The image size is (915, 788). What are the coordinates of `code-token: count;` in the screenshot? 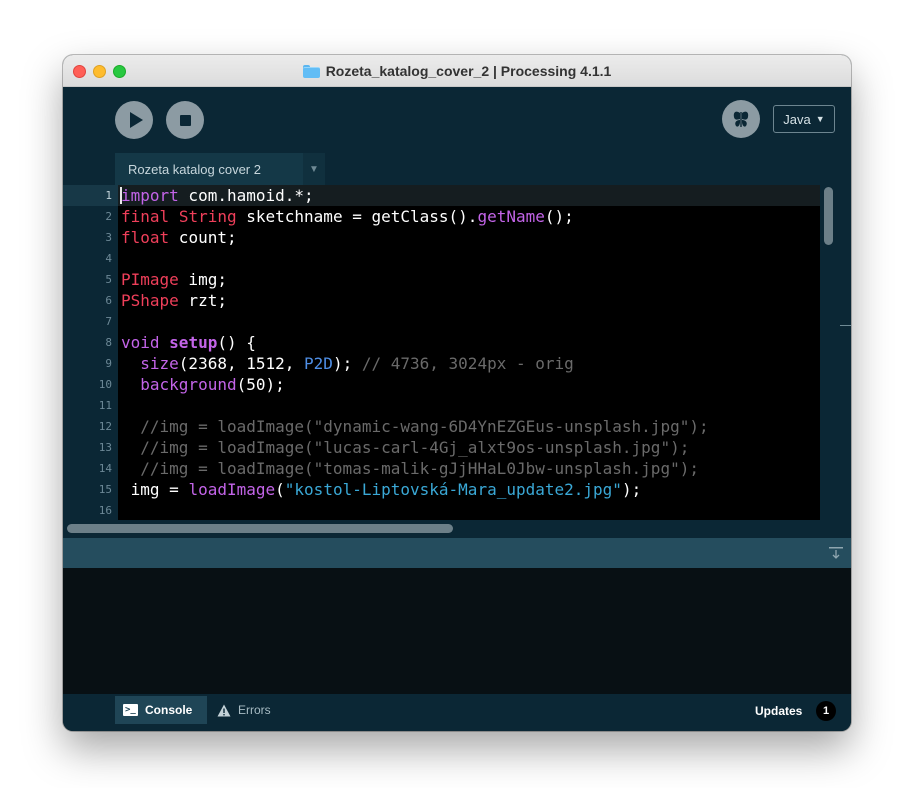 It's located at (203, 237).